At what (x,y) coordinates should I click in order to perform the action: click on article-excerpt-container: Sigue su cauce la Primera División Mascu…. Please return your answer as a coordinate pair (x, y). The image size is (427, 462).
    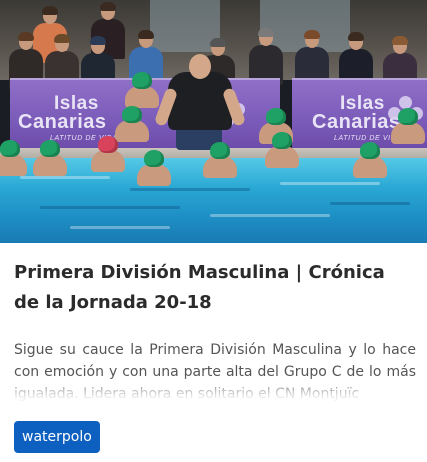
    Looking at the image, I should click on (215, 372).